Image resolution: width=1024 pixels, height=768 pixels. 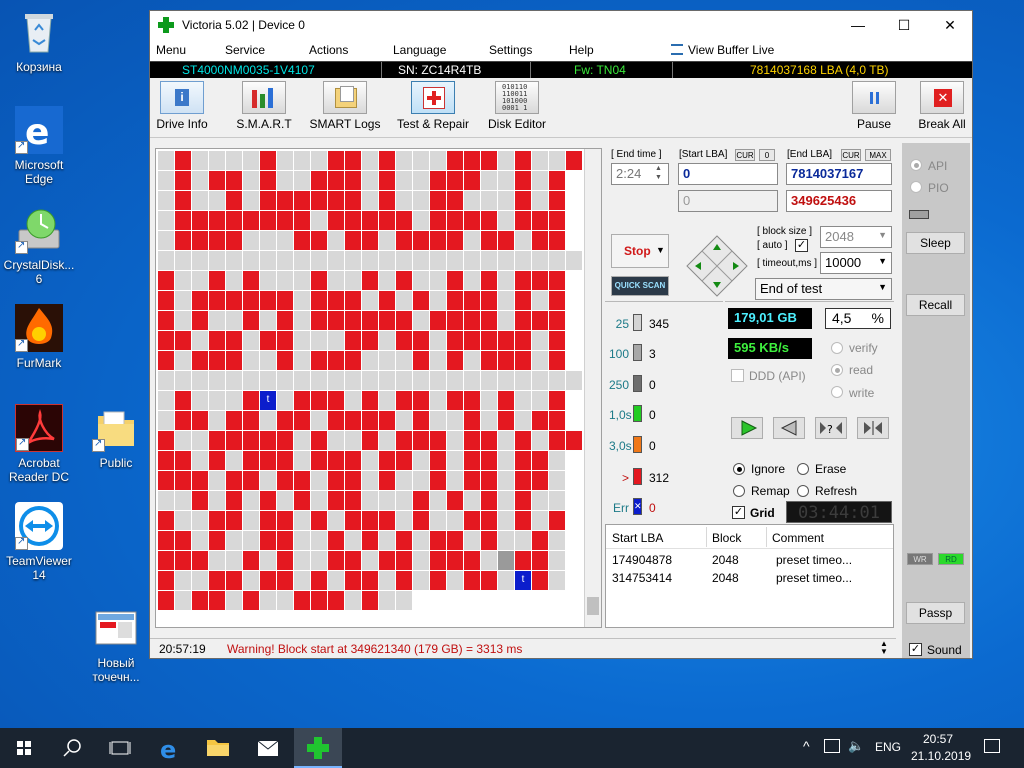 I want to click on drive-capacity: 7814037168 LBA (4,0 TB), so click(x=819, y=70).